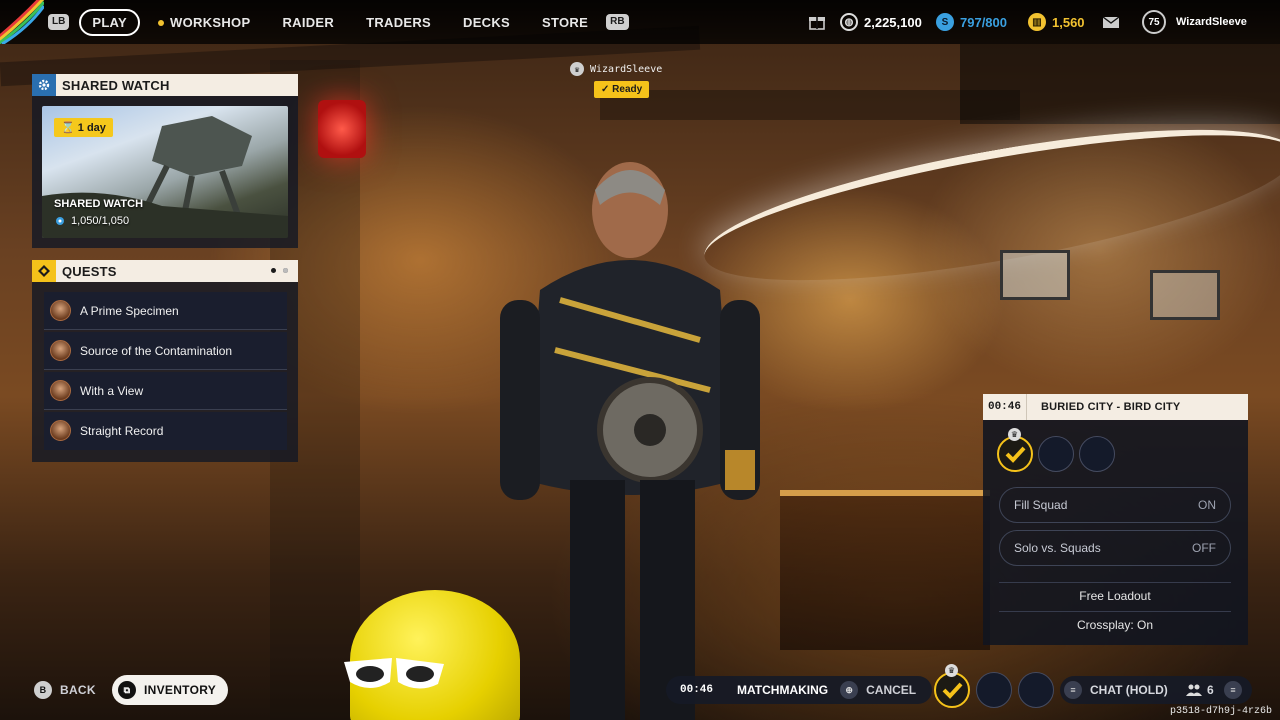 The image size is (1280, 720). What do you see at coordinates (983, 22) in the screenshot?
I see `tokens-value: 797/800` at bounding box center [983, 22].